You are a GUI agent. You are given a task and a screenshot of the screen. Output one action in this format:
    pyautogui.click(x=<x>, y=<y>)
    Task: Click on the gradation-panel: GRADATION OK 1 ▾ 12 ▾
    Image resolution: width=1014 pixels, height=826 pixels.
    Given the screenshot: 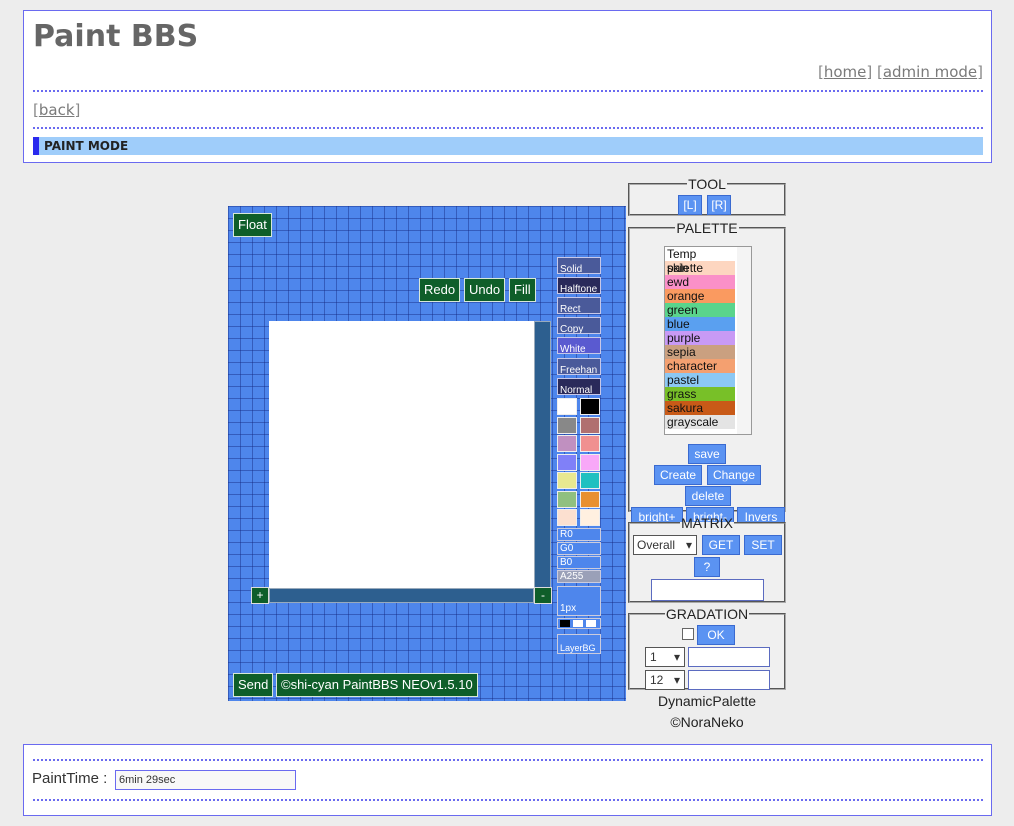 What is the action you would take?
    pyautogui.click(x=707, y=648)
    